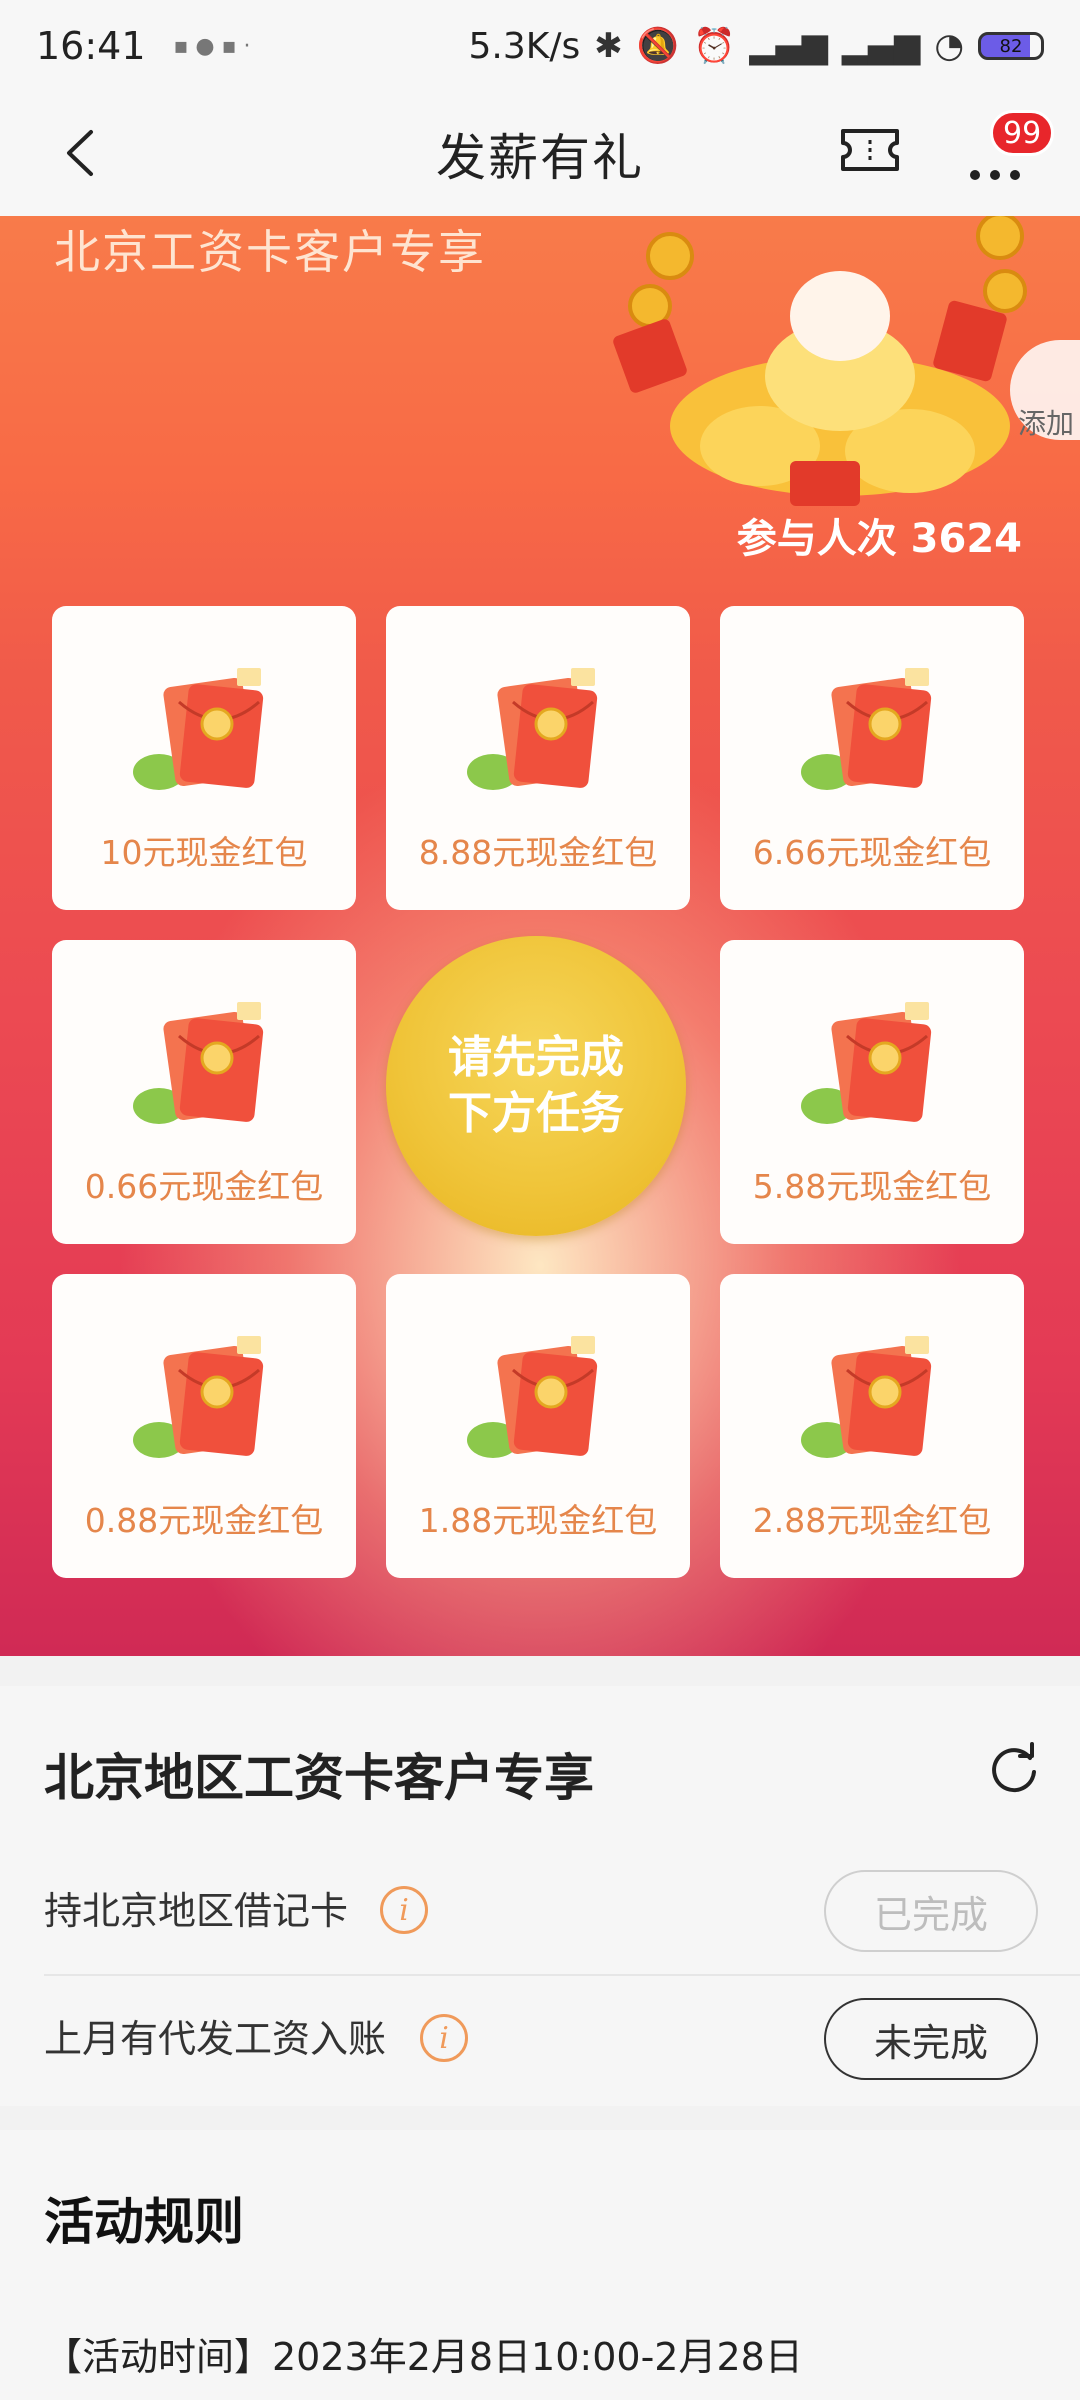 The image size is (1080, 2400). What do you see at coordinates (608, 46) in the screenshot?
I see `bluetooth-icon: ✱` at bounding box center [608, 46].